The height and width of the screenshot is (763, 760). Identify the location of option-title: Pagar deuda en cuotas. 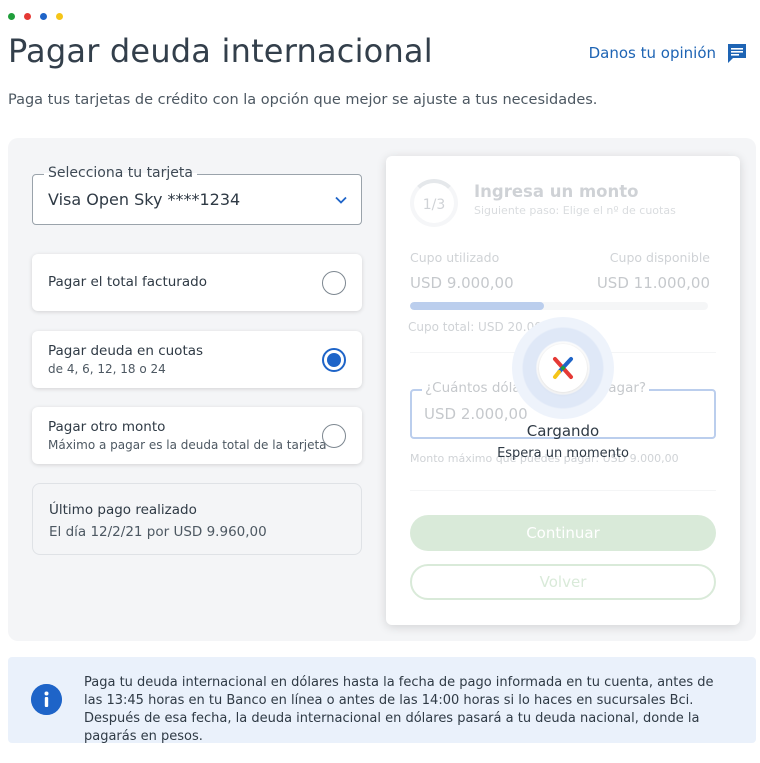
(126, 351).